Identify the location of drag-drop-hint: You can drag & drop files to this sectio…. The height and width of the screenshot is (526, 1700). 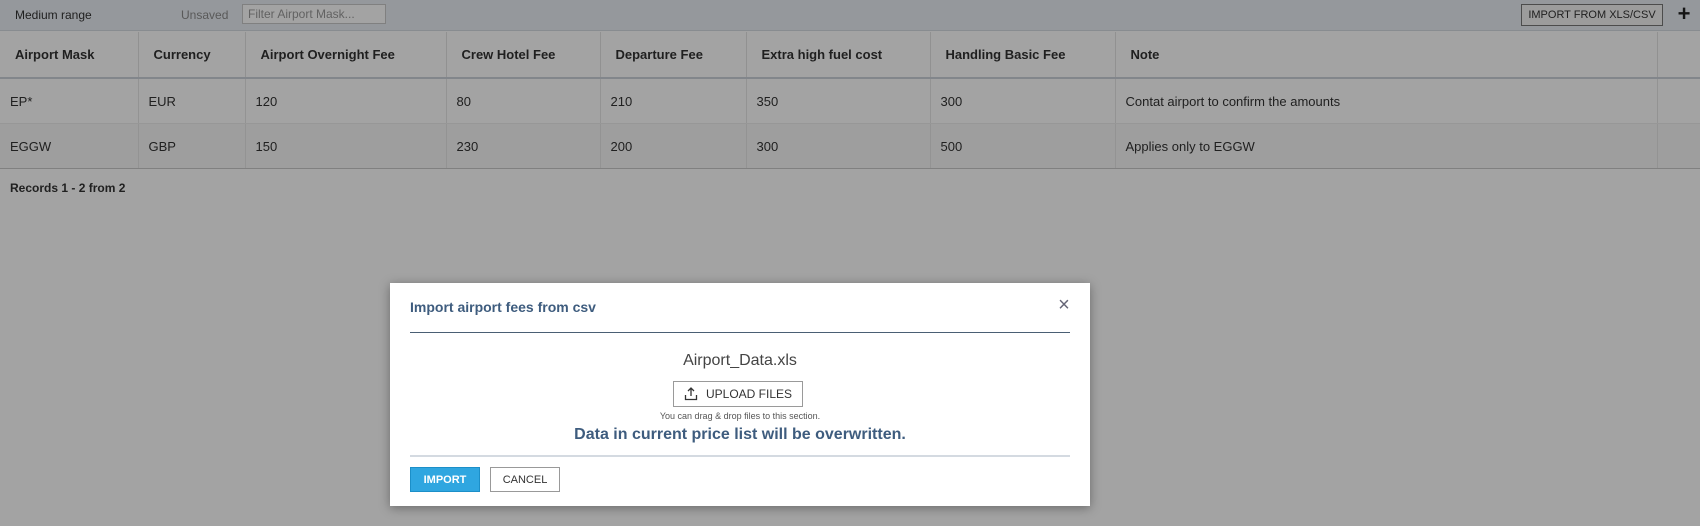
(740, 416).